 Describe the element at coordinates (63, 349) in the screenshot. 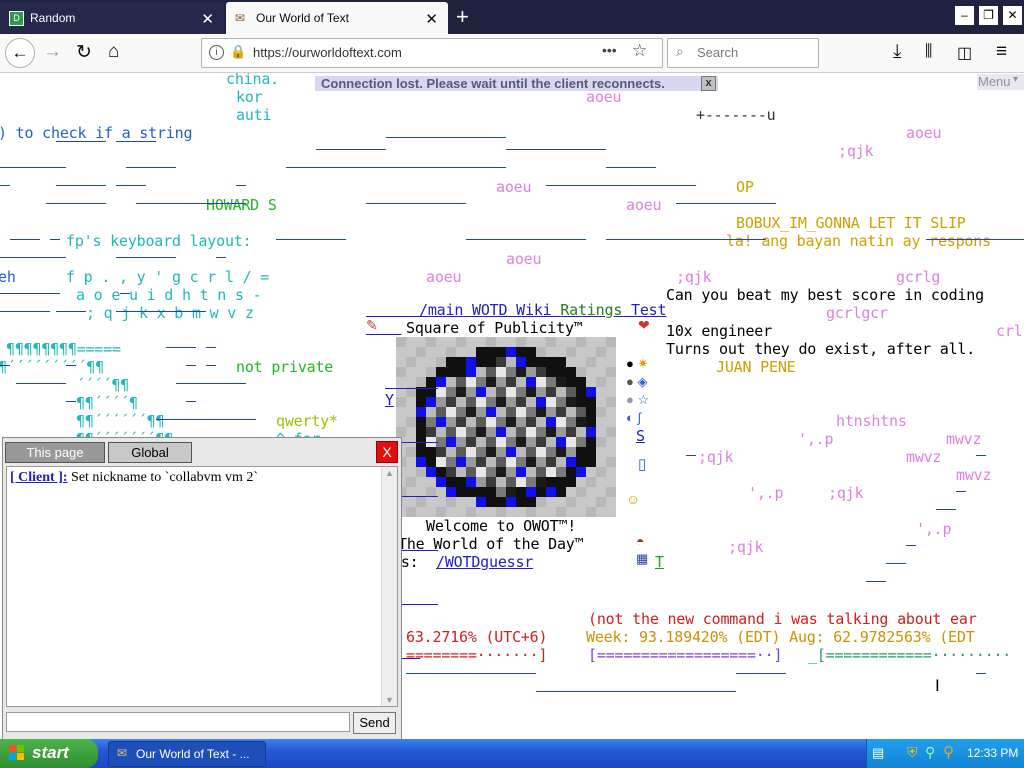

I see `canvas-text-line: ¶¶¶¶¶¶¶¶=====` at that location.